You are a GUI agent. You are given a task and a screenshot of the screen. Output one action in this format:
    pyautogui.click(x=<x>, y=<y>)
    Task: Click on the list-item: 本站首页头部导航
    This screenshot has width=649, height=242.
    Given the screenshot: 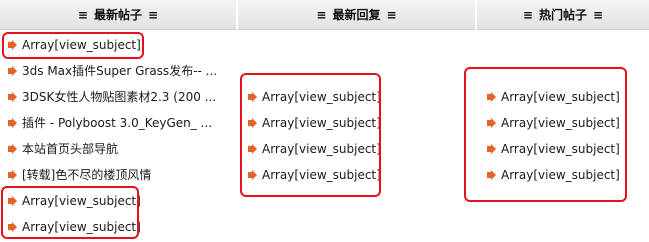 What is the action you would take?
    pyautogui.click(x=120, y=149)
    